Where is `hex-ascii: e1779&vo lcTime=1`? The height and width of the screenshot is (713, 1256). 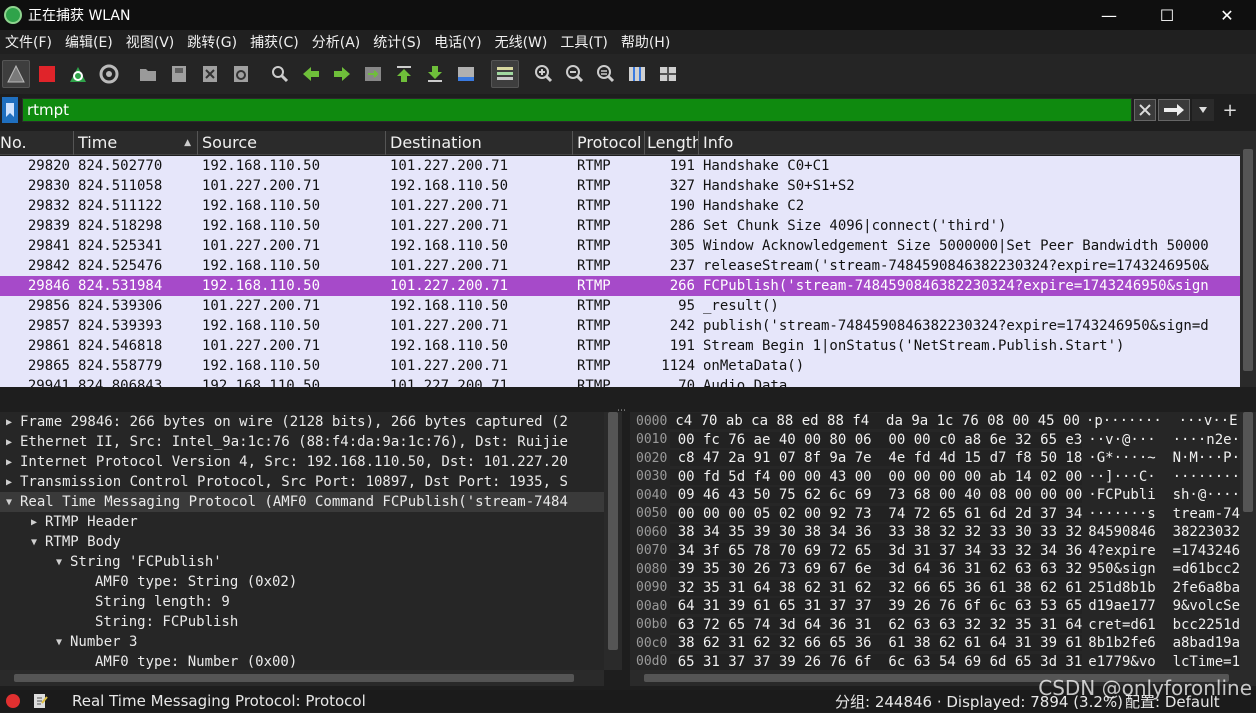
hex-ascii: e1779&vo lcTime=1 is located at coordinates (1161, 662).